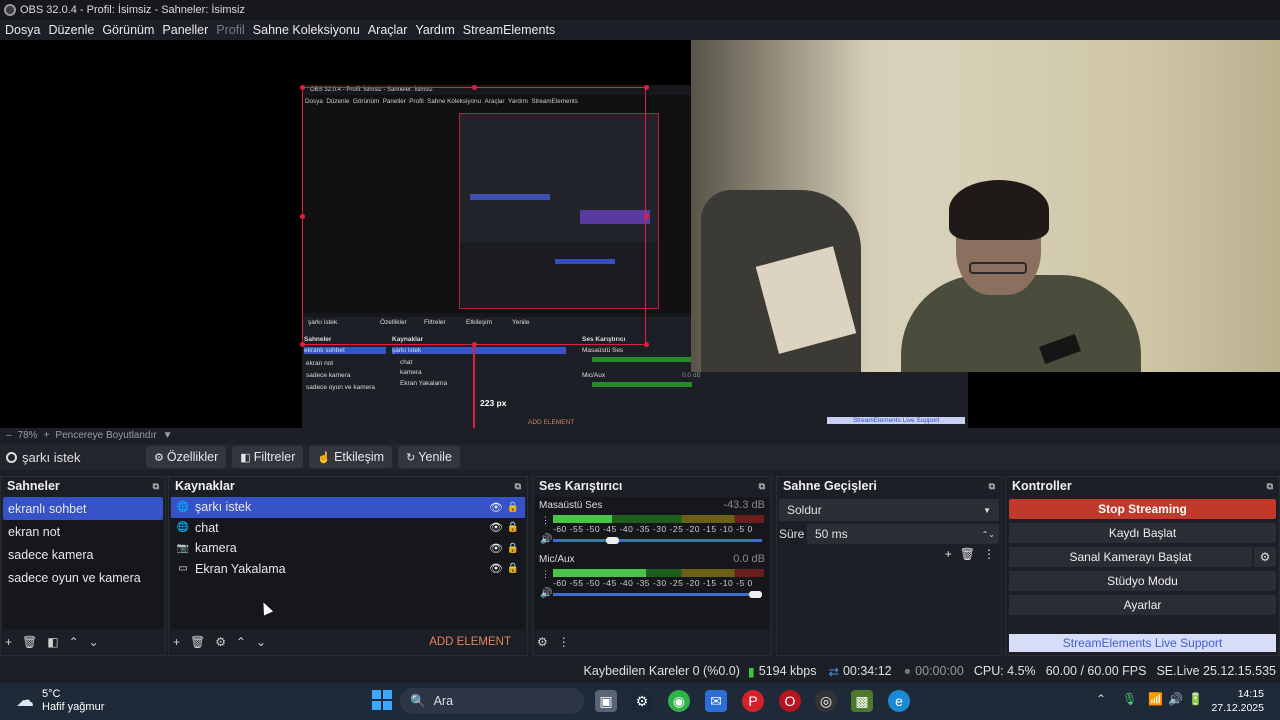 The height and width of the screenshot is (720, 1280). Describe the element at coordinates (52, 642) in the screenshot. I see `filter-icon: ◧` at that location.